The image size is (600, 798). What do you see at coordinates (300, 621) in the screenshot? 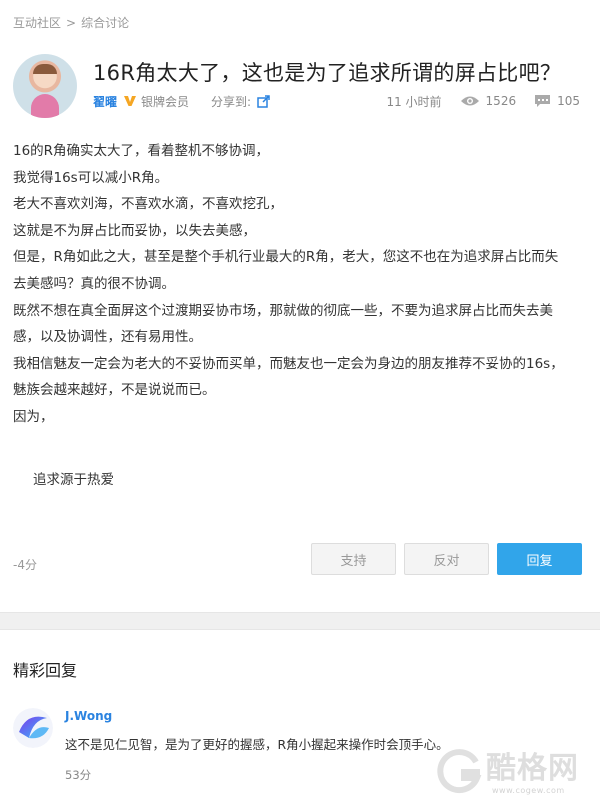
I see `section-divider` at bounding box center [300, 621].